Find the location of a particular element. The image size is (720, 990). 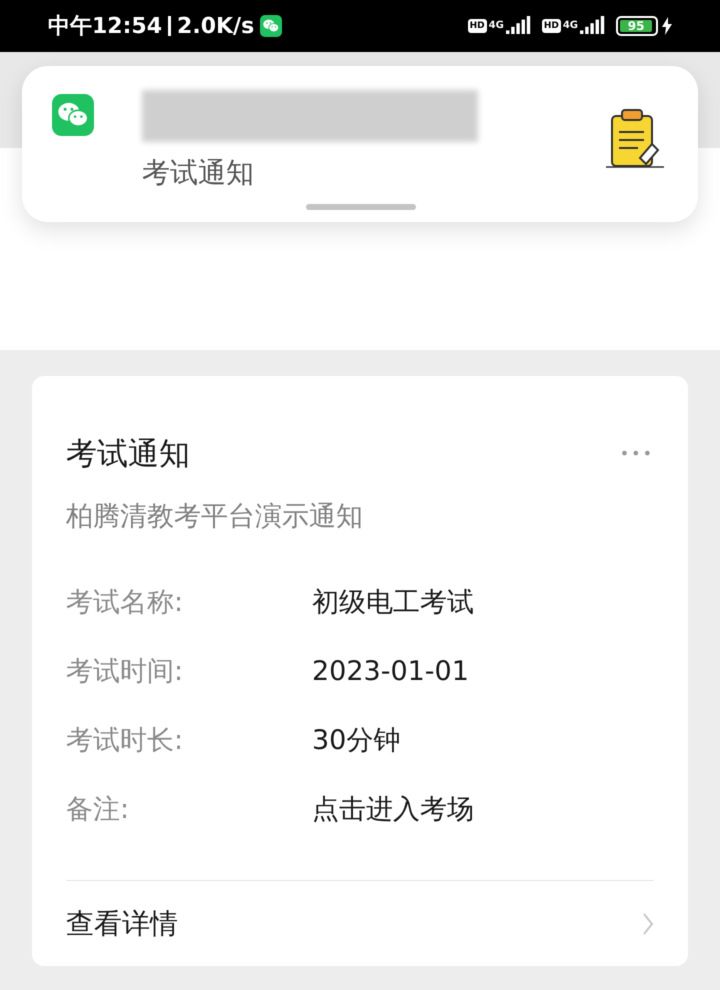

field-value: 2023-01-01 is located at coordinates (390, 671).